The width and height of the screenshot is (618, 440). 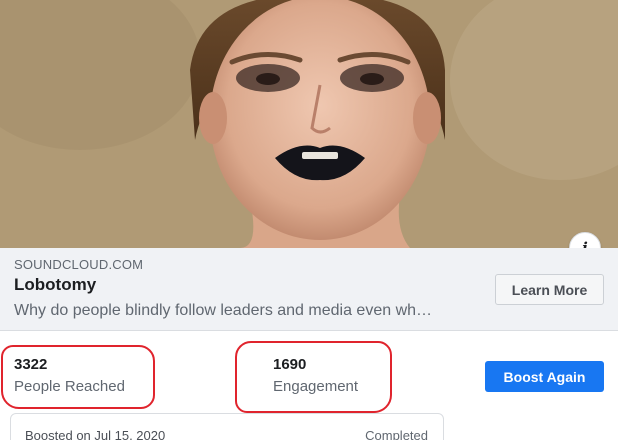 What do you see at coordinates (227, 426) in the screenshot?
I see `boost-history-card: Boosted on Jul 15, 2020 Completed` at bounding box center [227, 426].